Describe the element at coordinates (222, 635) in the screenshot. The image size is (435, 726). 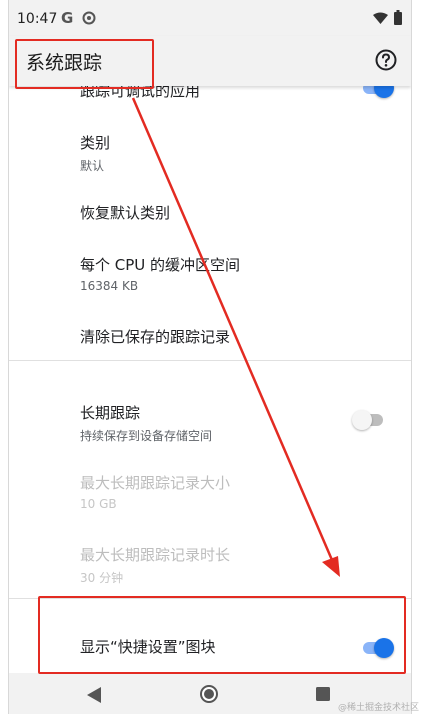
I see `quick-settings-highlight-box` at that location.